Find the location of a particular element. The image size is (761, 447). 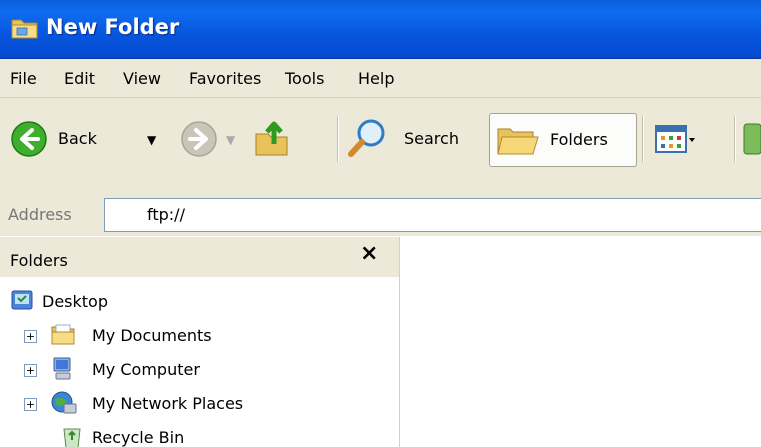

address-input: ftp:// is located at coordinates (432, 215).